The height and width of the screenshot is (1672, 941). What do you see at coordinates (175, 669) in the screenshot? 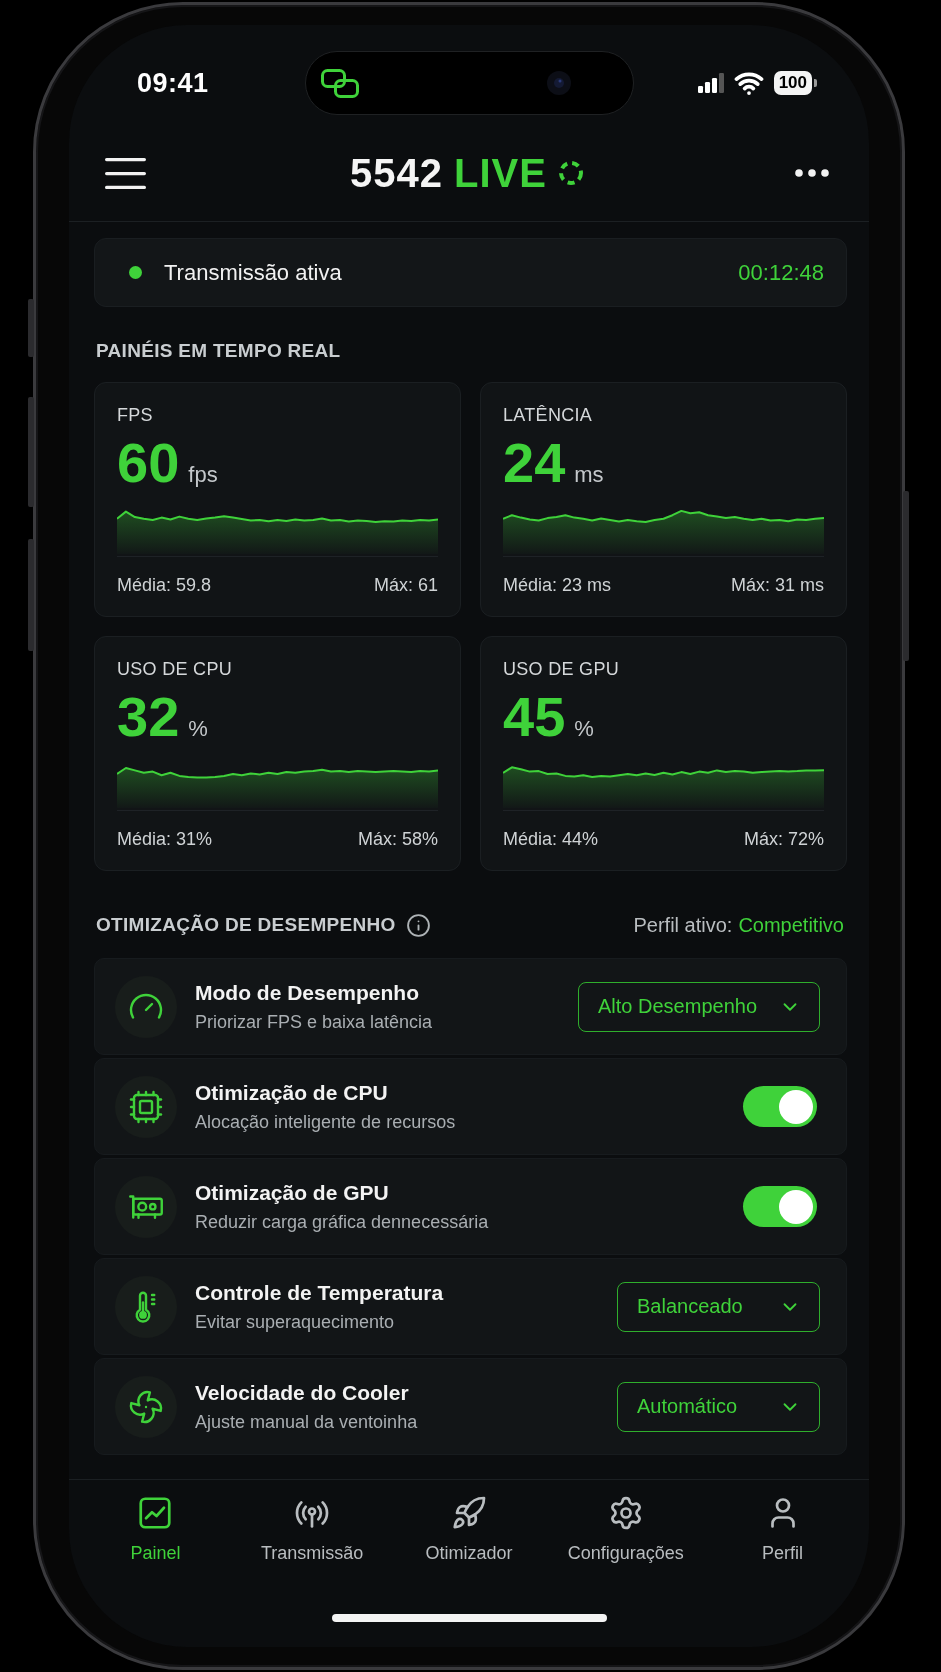
I see `metric-label: USO DE CPU` at bounding box center [175, 669].